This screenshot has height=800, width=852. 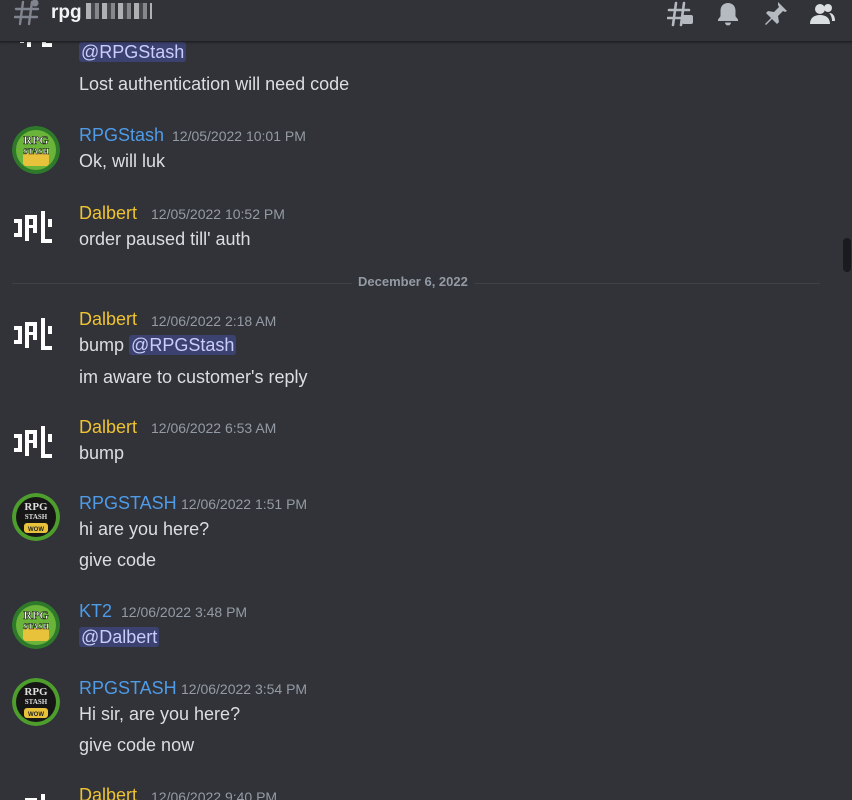 I want to click on message-text: give code, so click(x=118, y=560).